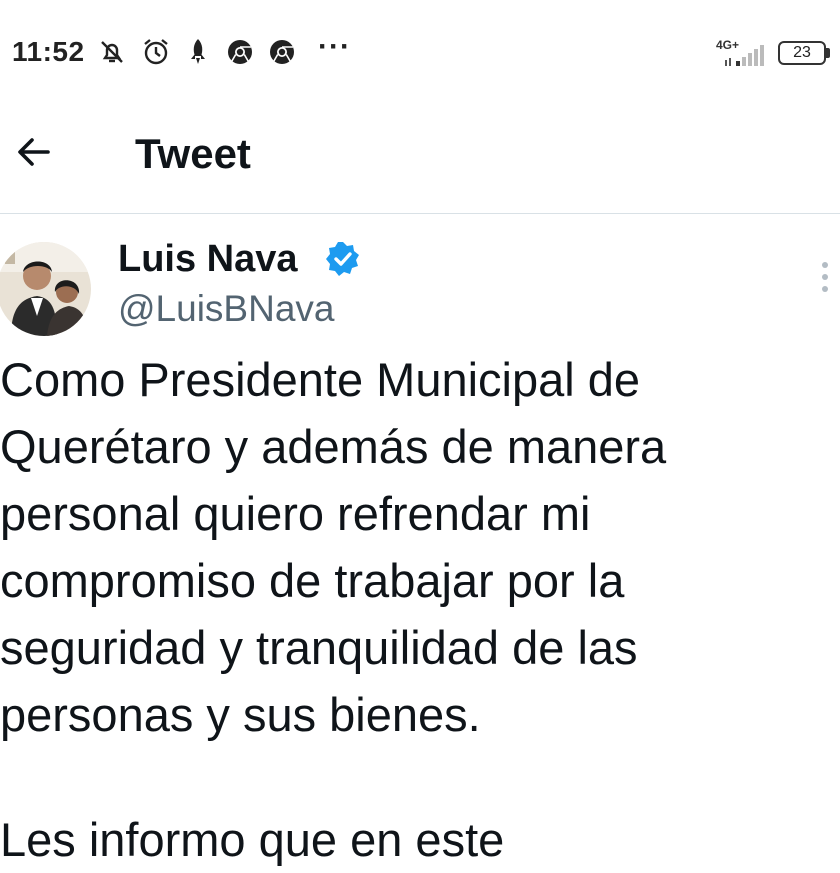 The height and width of the screenshot is (873, 840). I want to click on author-handle: @LuisBNava, so click(226, 309).